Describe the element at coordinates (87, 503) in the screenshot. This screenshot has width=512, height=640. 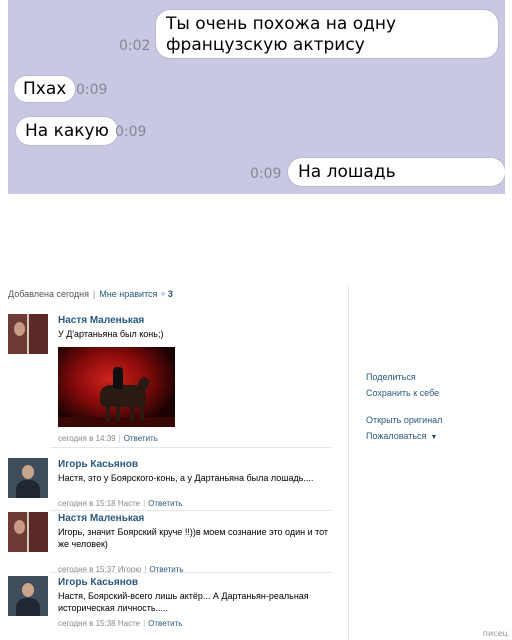
I see `comment-date: сегодня в 15:18` at that location.